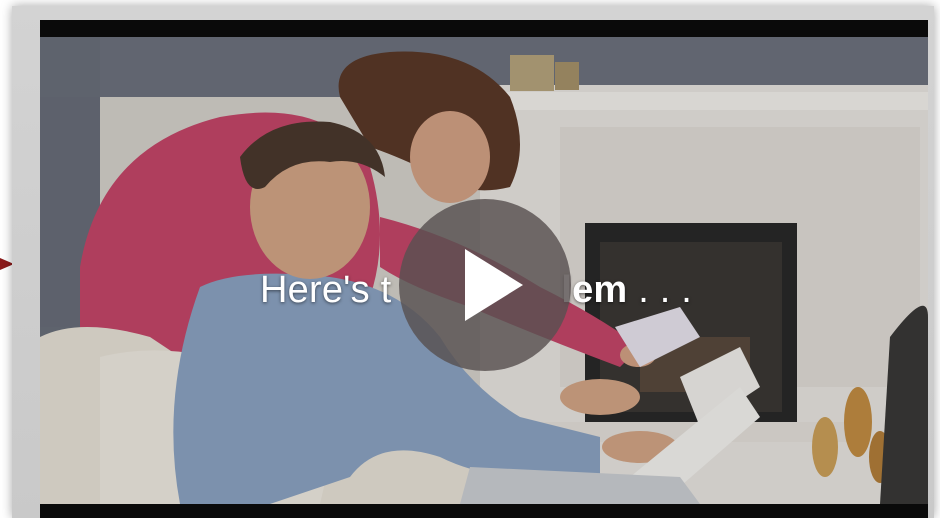 The width and height of the screenshot is (940, 518). I want to click on letterbox-bottom, so click(484, 511).